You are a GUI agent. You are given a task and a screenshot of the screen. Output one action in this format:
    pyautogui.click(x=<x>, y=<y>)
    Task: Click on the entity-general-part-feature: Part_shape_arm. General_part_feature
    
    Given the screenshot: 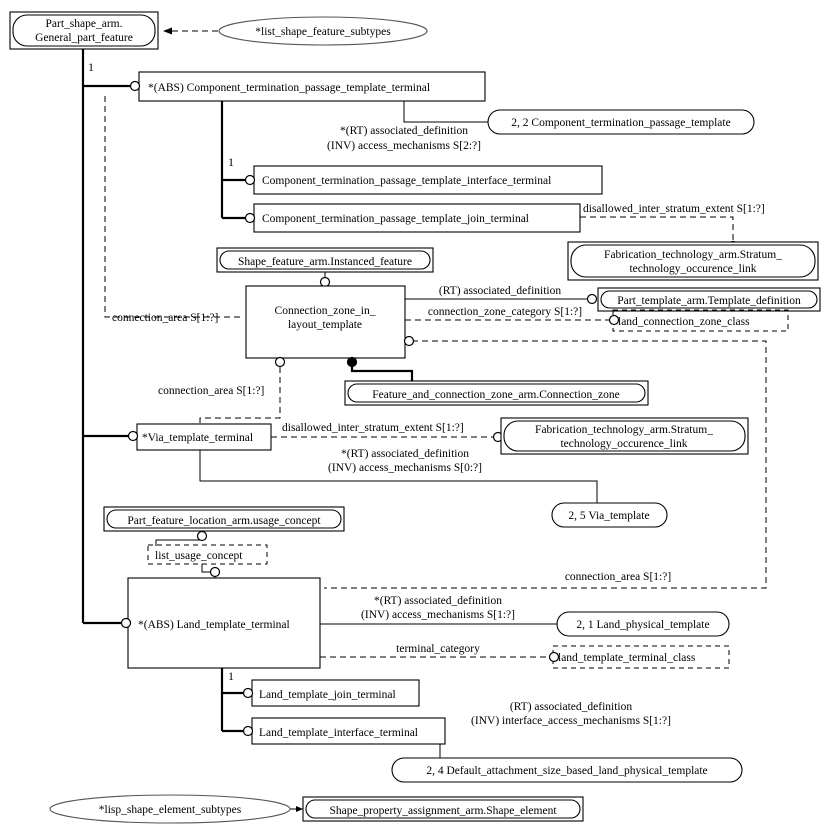 What is the action you would take?
    pyautogui.click(x=84, y=30)
    